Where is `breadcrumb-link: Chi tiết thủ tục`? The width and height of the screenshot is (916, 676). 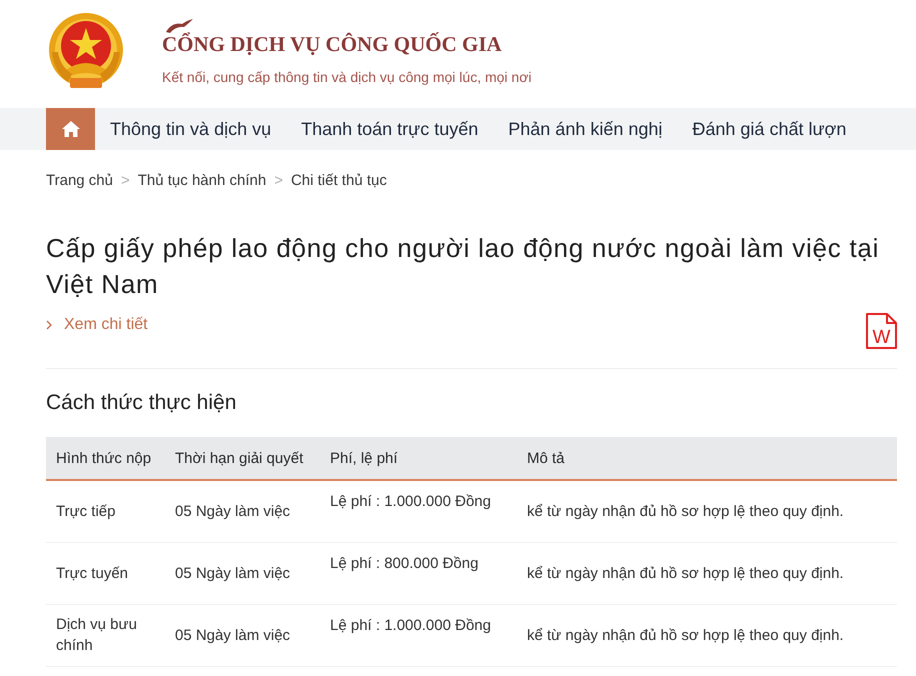 breadcrumb-link: Chi tiết thủ tục is located at coordinates (338, 181).